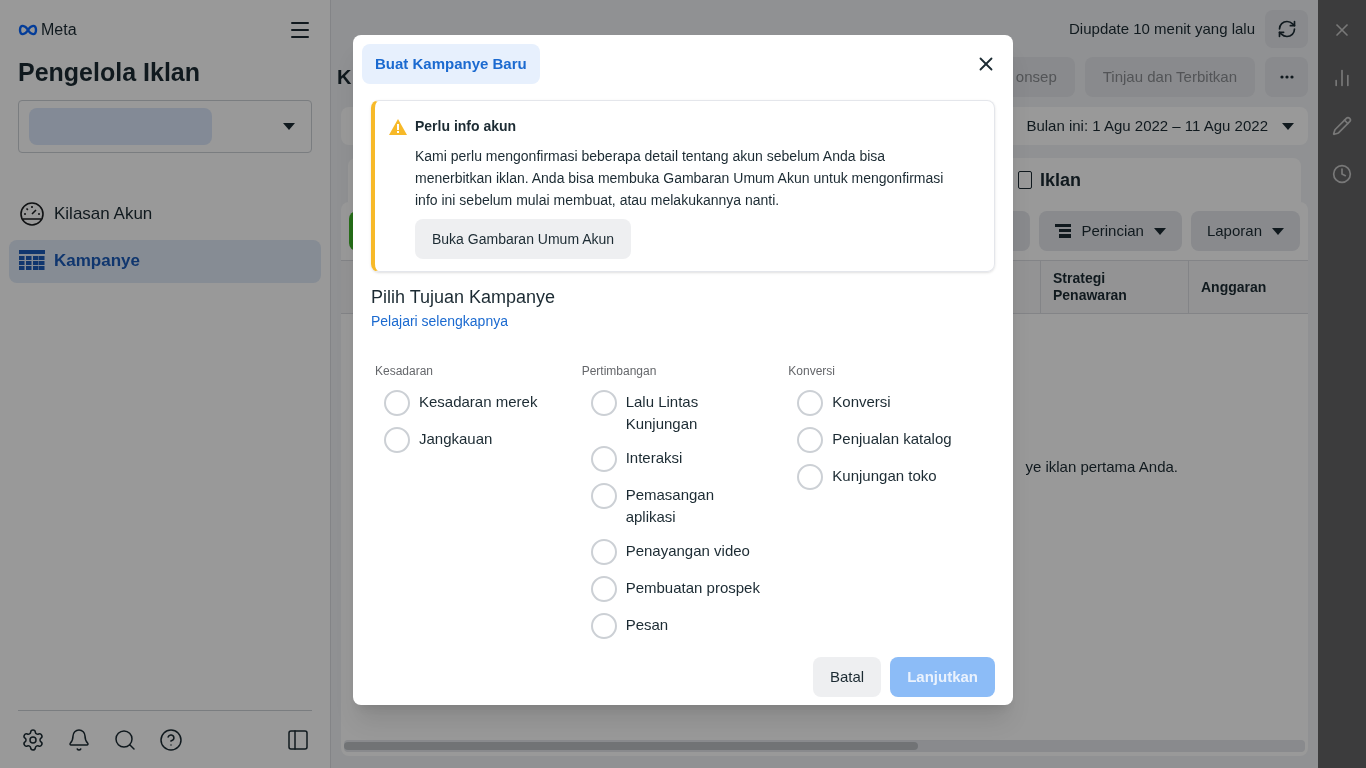  Describe the element at coordinates (1342, 78) in the screenshot. I see `bar-chart-icon` at that location.